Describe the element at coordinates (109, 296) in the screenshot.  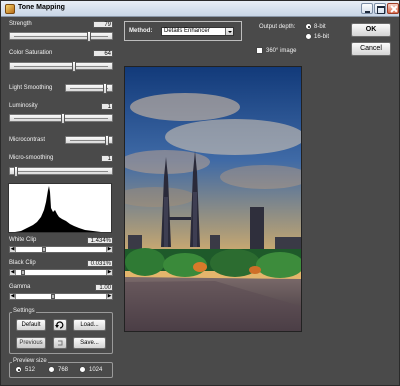
I see `gamma-right-arrow-icon: ▶` at that location.